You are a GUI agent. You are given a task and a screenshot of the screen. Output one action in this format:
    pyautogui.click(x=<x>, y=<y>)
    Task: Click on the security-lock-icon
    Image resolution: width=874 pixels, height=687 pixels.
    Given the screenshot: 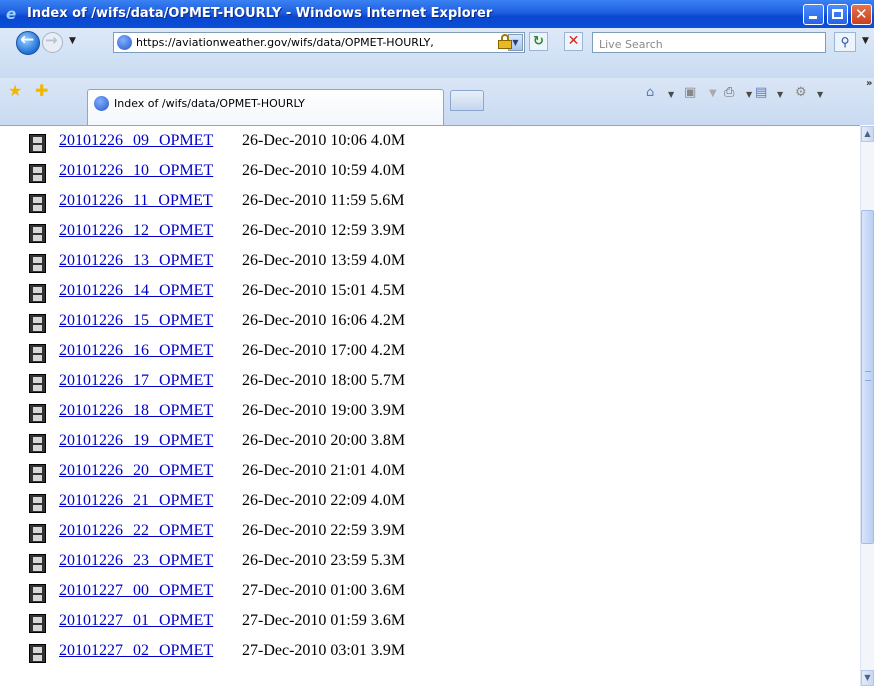 What is the action you would take?
    pyautogui.click(x=505, y=41)
    